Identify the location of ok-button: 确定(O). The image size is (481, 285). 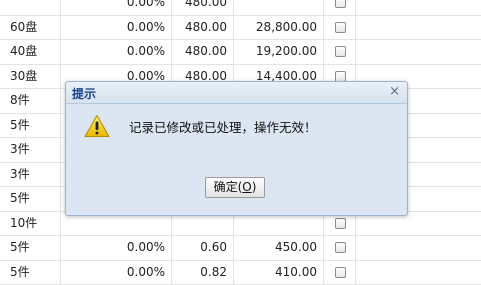
(235, 187).